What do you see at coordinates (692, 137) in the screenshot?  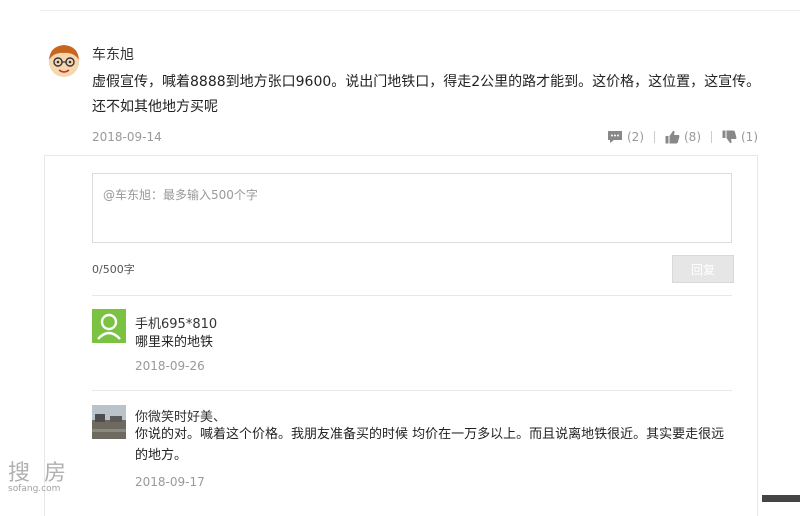 I see `like-count: (8)` at bounding box center [692, 137].